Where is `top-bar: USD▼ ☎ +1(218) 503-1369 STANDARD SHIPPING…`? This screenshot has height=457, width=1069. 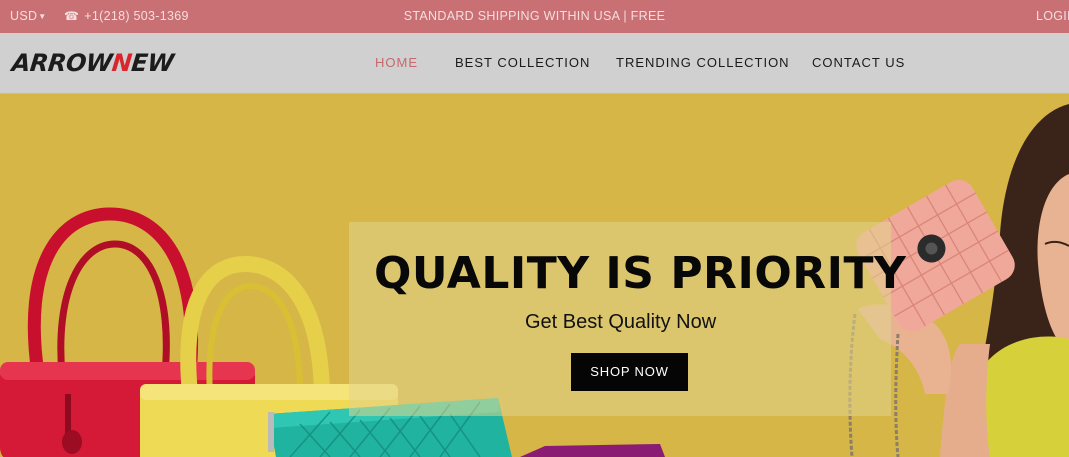
top-bar: USD▼ ☎ +1(218) 503-1369 STANDARD SHIPPING… is located at coordinates (534, 16).